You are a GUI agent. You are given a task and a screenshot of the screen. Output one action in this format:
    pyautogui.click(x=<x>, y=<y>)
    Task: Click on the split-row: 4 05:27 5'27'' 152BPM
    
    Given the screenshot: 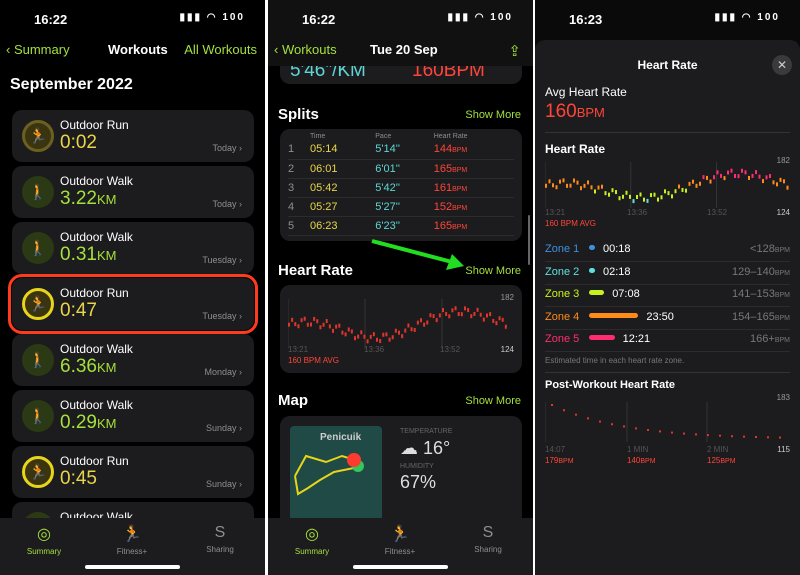 What is the action you would take?
    pyautogui.click(x=401, y=207)
    